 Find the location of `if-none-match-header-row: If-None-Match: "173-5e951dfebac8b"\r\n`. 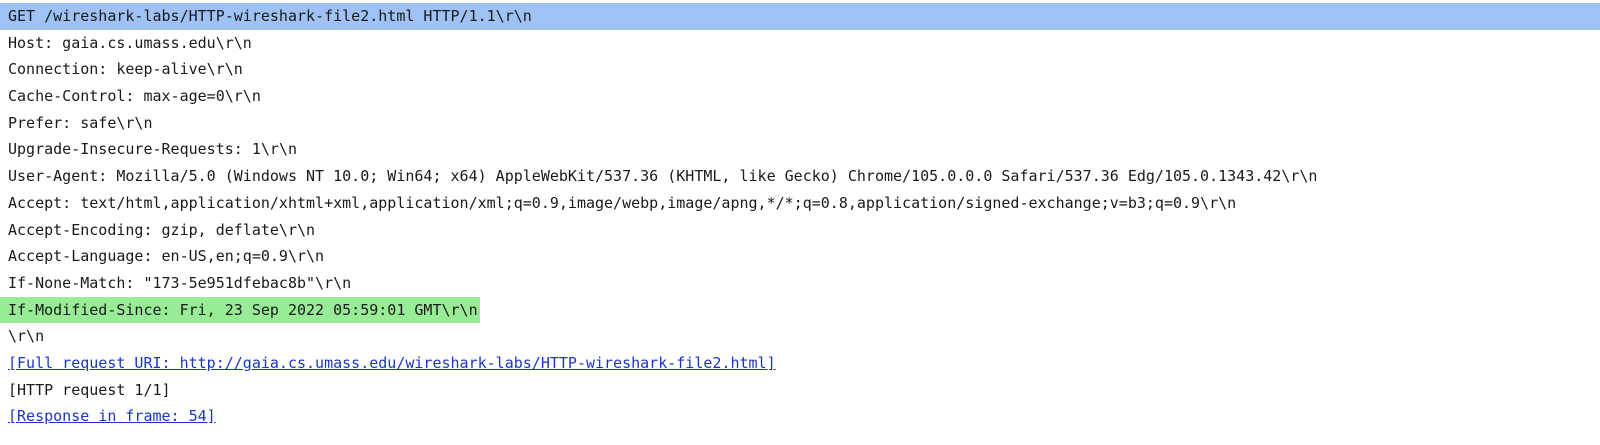

if-none-match-header-row: If-None-Match: "173-5e951dfebac8b"\r\n is located at coordinates (800, 283).